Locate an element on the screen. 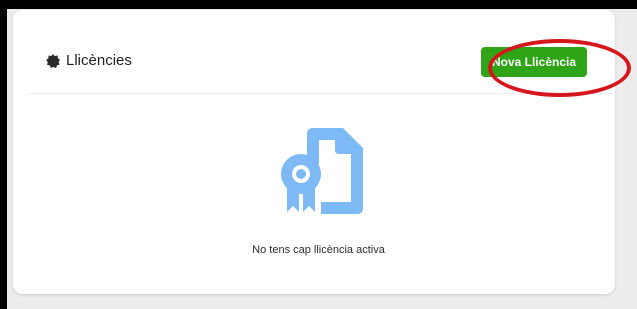  badge-icon is located at coordinates (53, 60).